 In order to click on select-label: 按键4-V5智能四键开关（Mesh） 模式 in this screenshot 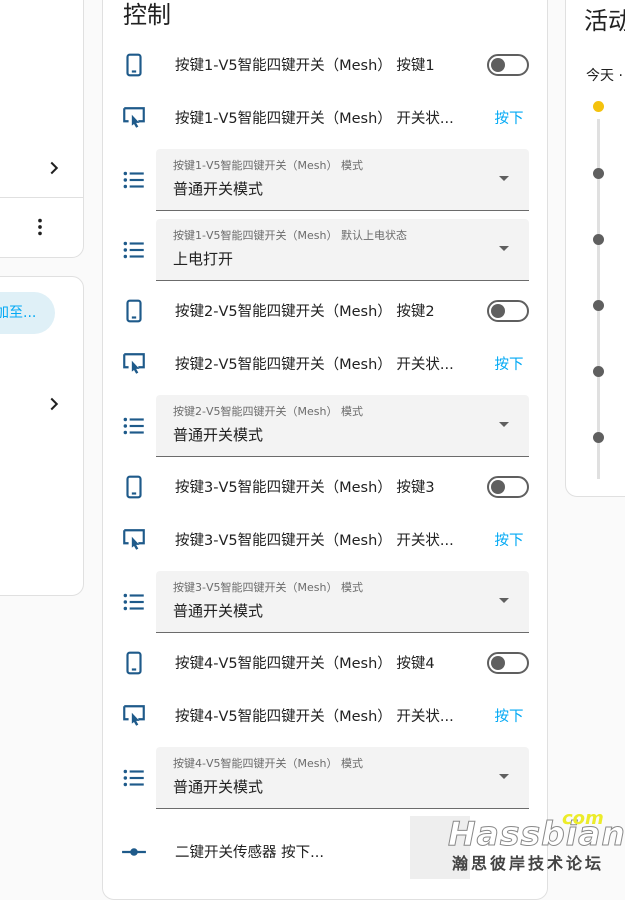, I will do `click(268, 763)`.